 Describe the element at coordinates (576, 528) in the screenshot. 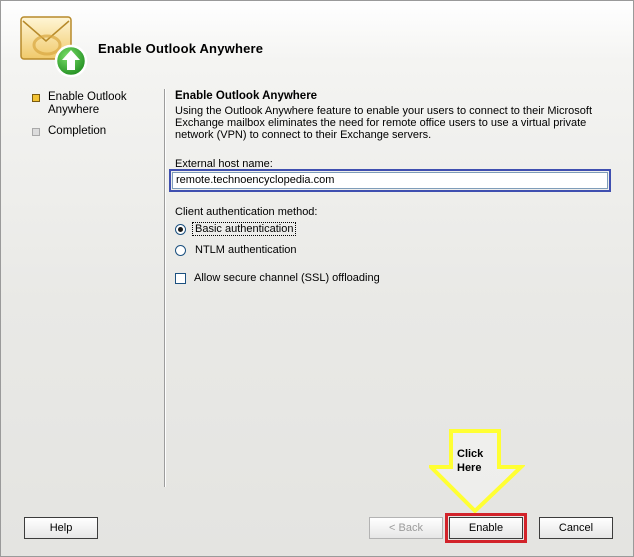

I see `cancel-button: Cancel` at that location.